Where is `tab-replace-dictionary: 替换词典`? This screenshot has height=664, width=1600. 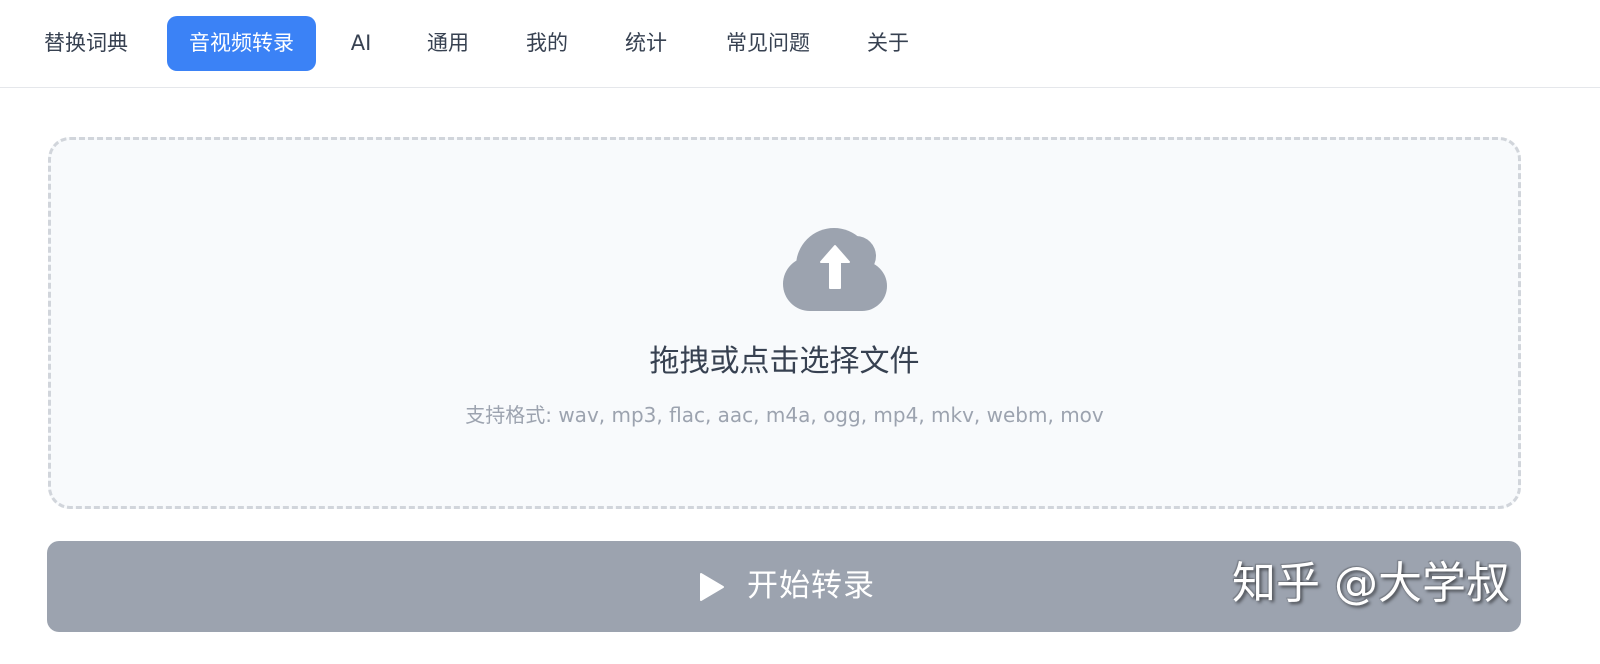
tab-replace-dictionary: 替换词典 is located at coordinates (86, 43).